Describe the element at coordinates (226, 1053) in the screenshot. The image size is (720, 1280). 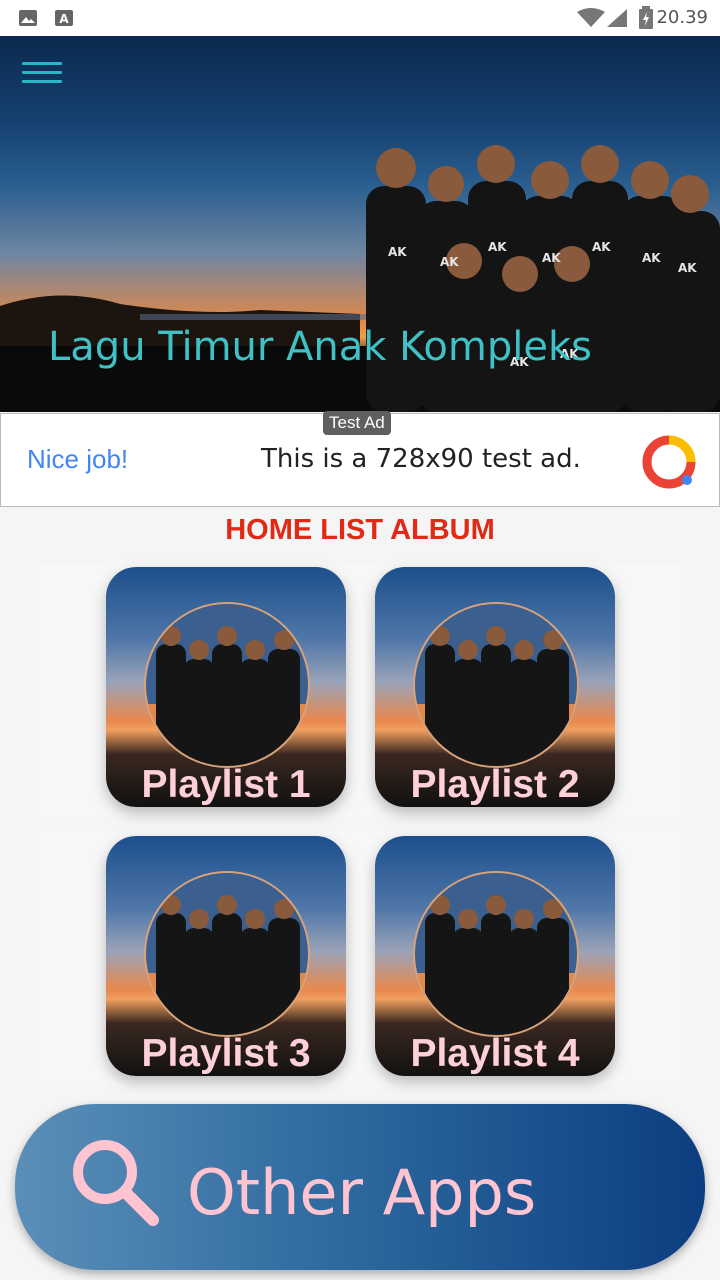
I see `playlist-label: Playlist 3` at that location.